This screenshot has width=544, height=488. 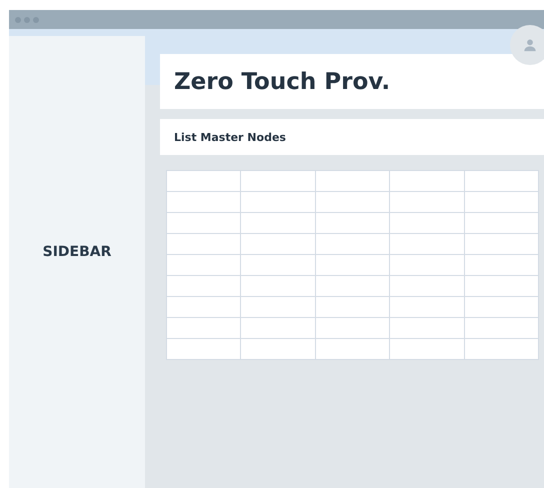 What do you see at coordinates (530, 45) in the screenshot?
I see `user-icon` at bounding box center [530, 45].